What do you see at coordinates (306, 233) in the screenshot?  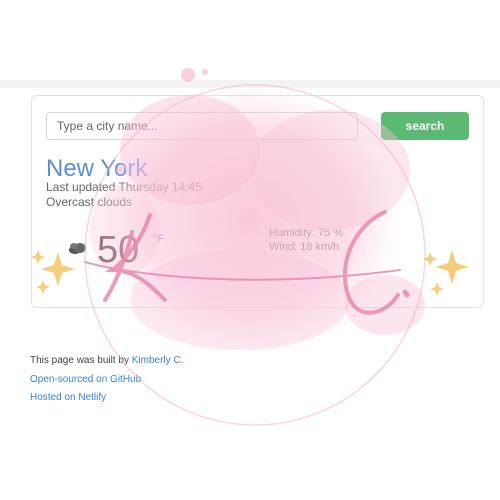 I see `humidity: Humidity: 75 %` at bounding box center [306, 233].